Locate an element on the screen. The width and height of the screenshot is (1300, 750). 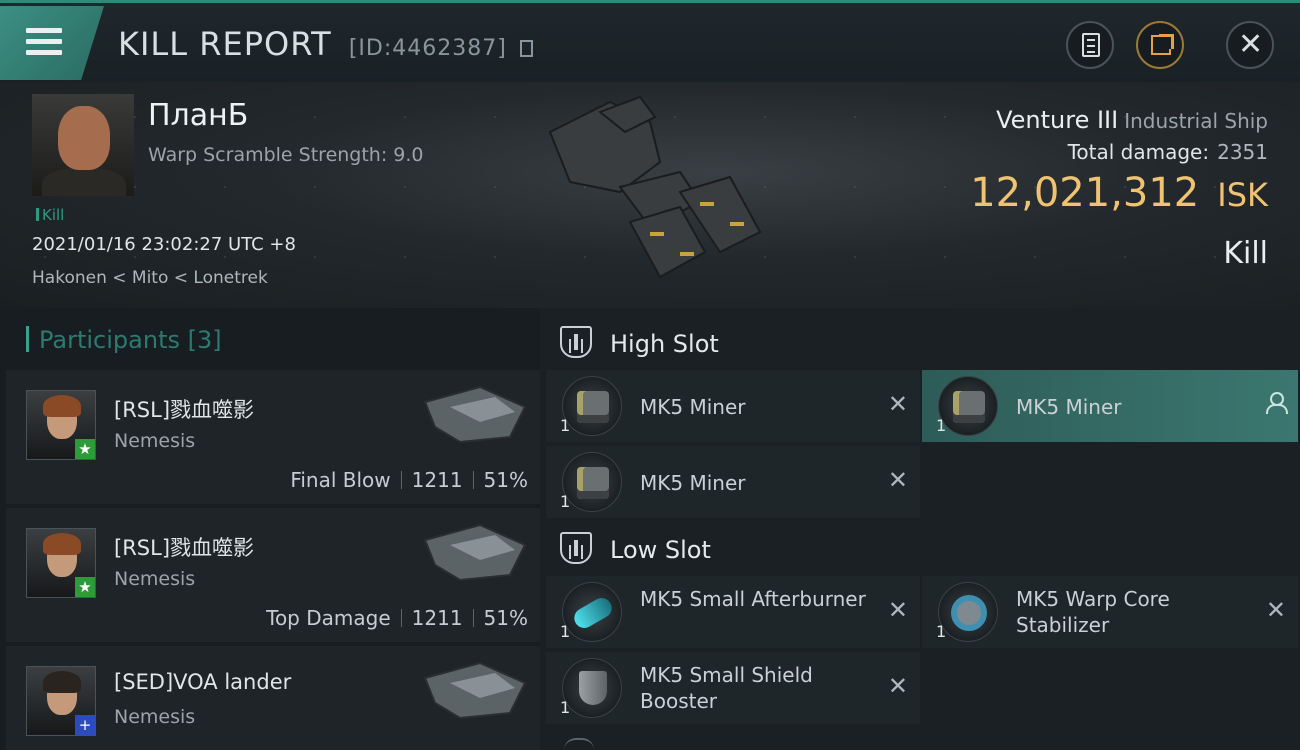
low-slot-header: Low Slot is located at coordinates (635, 548).